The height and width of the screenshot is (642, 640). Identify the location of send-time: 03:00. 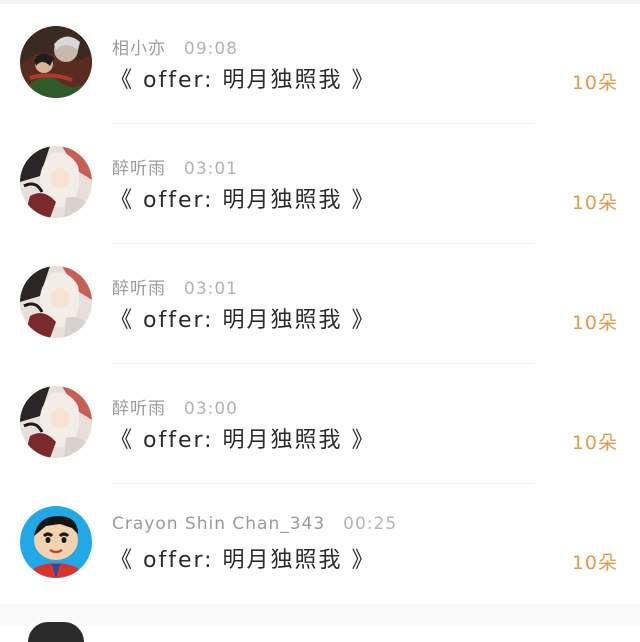
(211, 409).